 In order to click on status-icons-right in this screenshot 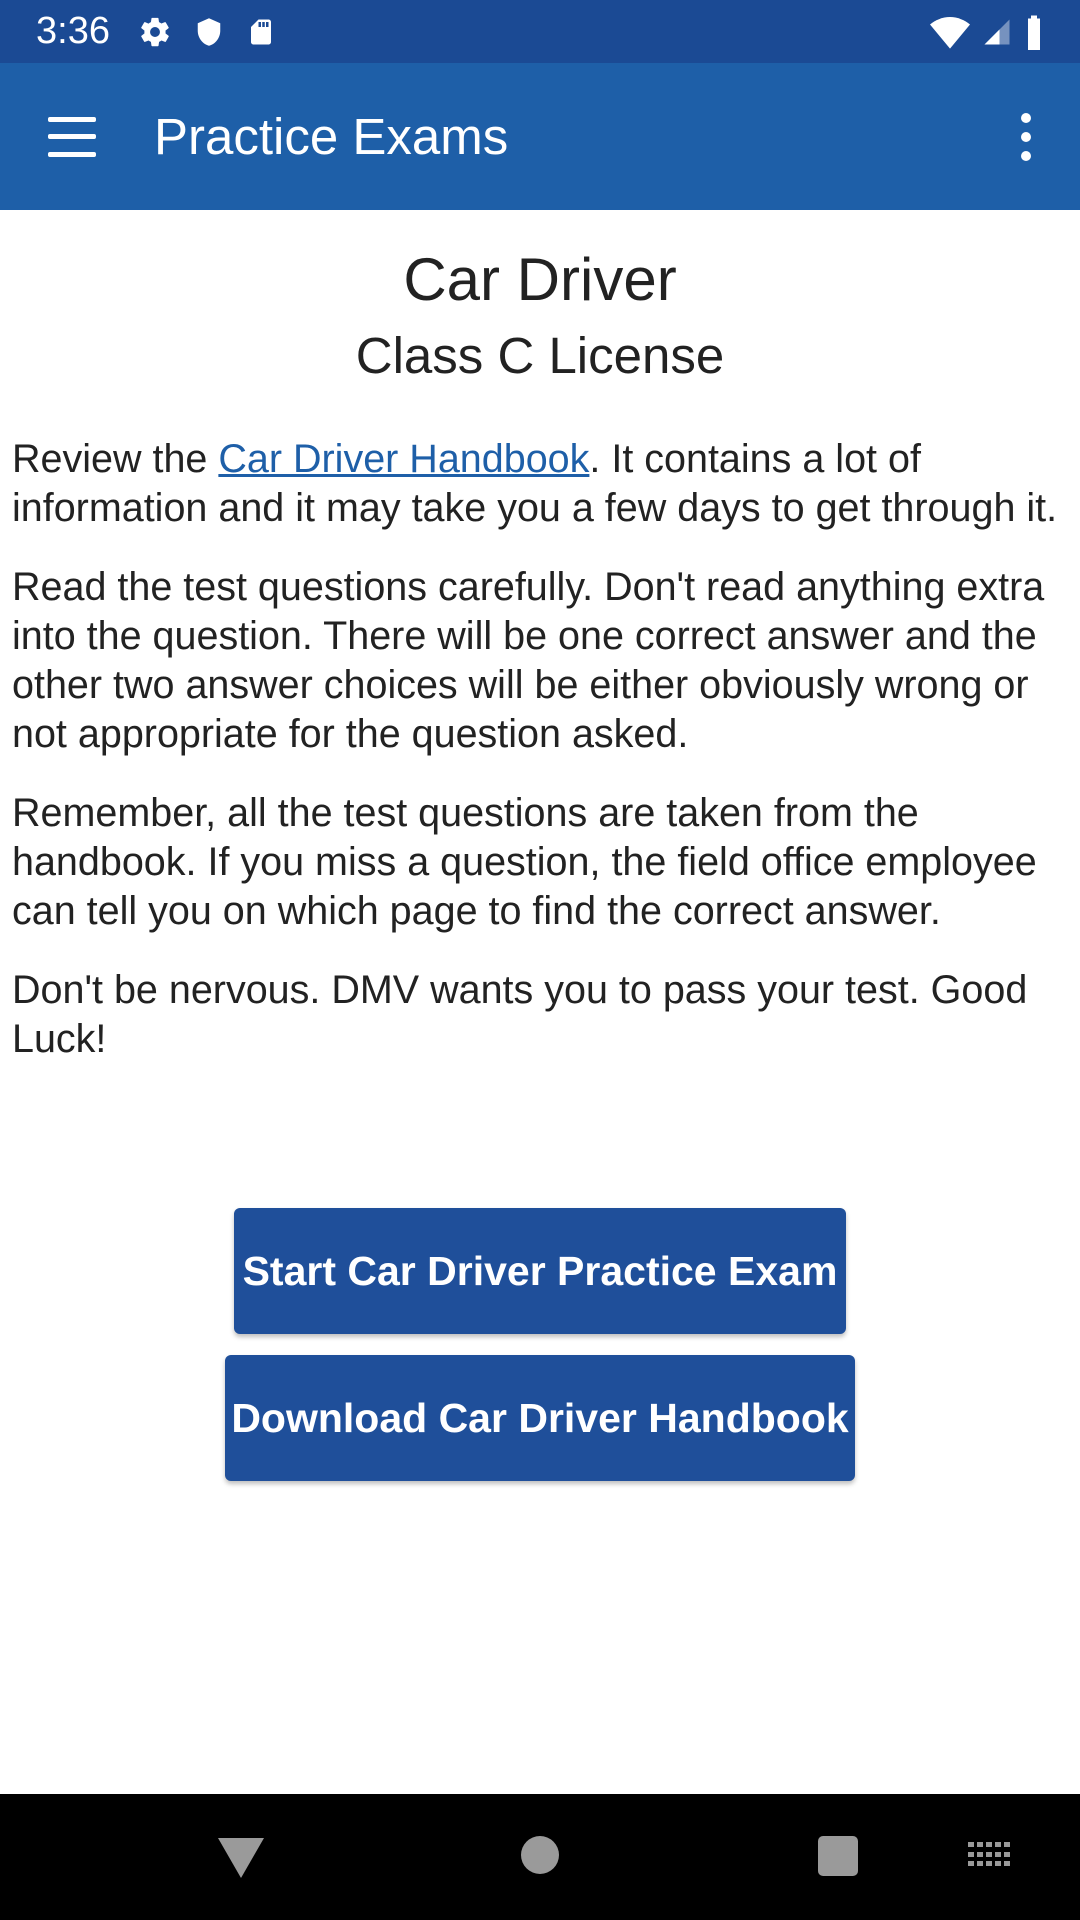, I will do `click(987, 32)`.